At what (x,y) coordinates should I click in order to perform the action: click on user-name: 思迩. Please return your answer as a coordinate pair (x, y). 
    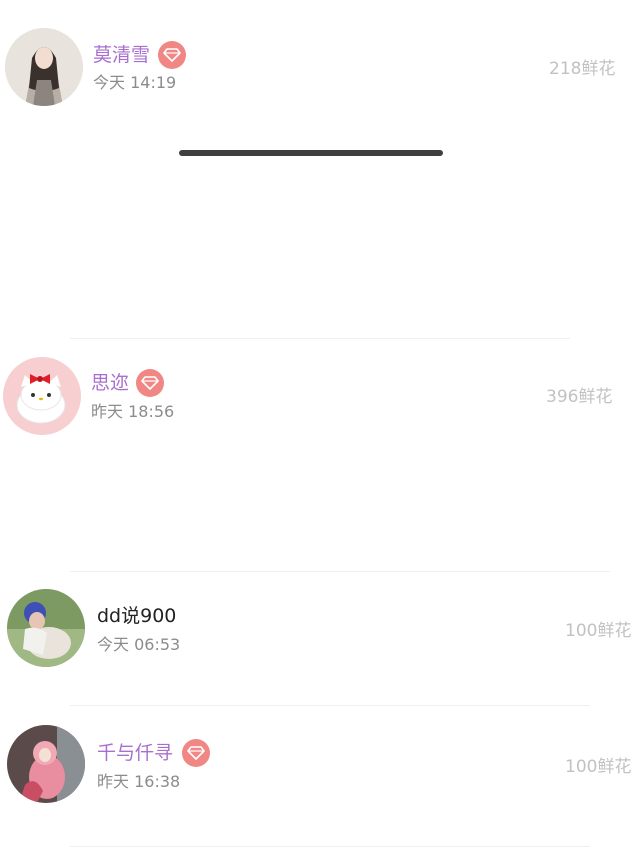
    Looking at the image, I should click on (110, 383).